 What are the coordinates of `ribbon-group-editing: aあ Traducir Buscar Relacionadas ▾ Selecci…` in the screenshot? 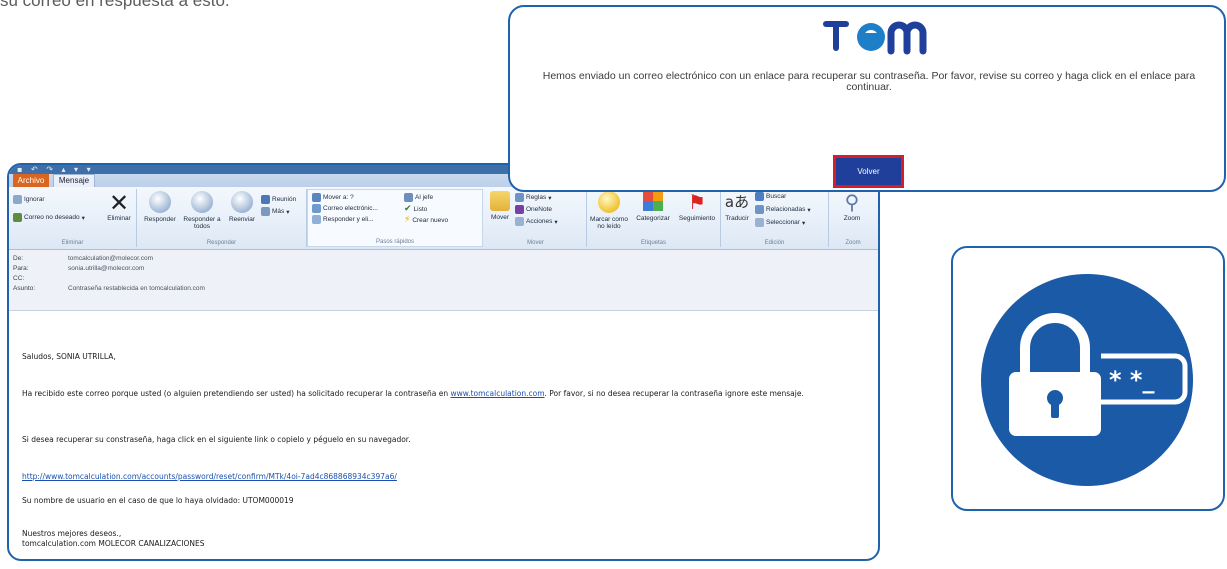 It's located at (775, 218).